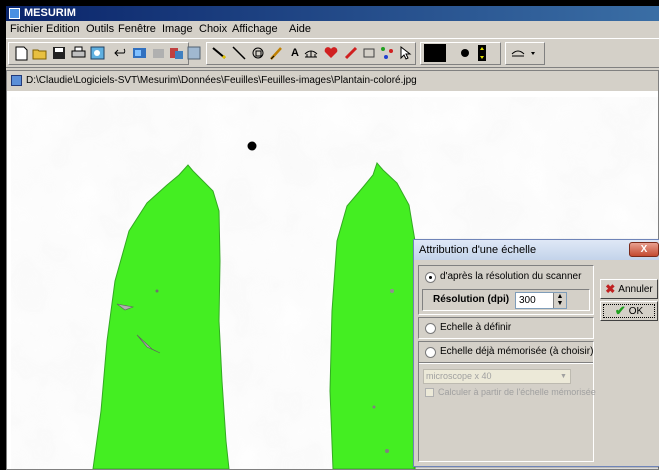  What do you see at coordinates (476, 327) in the screenshot?
I see `option-define-label: Echelle à définir` at bounding box center [476, 327].